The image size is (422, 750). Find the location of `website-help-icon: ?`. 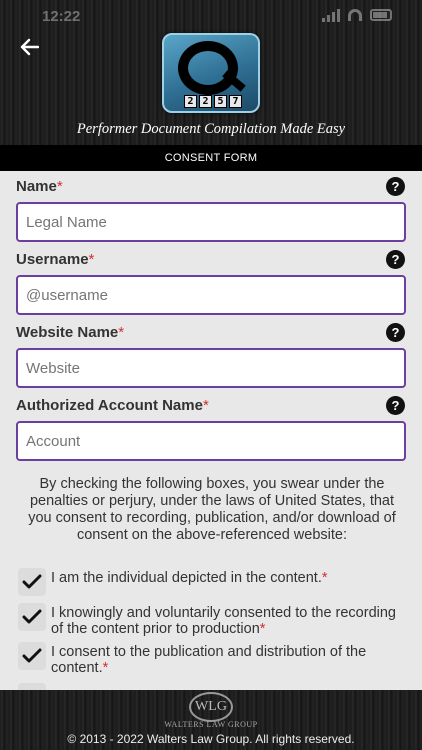

website-help-icon: ? is located at coordinates (395, 332).